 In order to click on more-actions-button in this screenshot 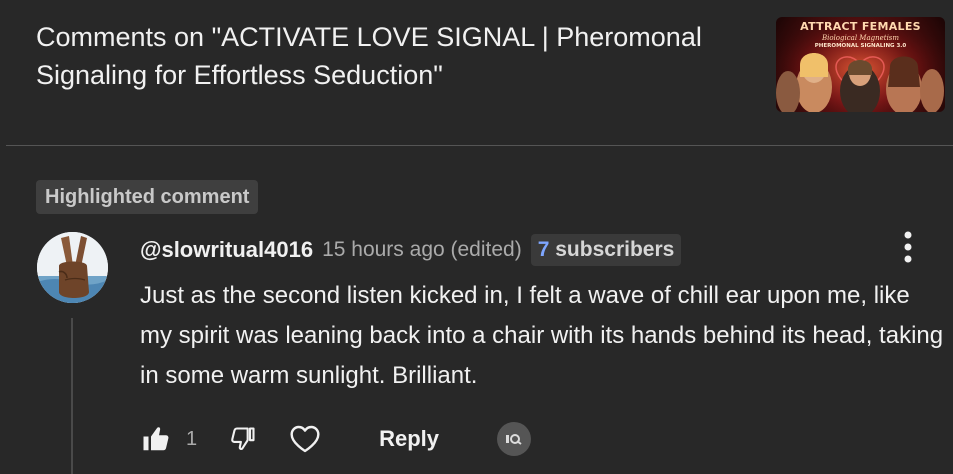, I will do `click(908, 247)`.